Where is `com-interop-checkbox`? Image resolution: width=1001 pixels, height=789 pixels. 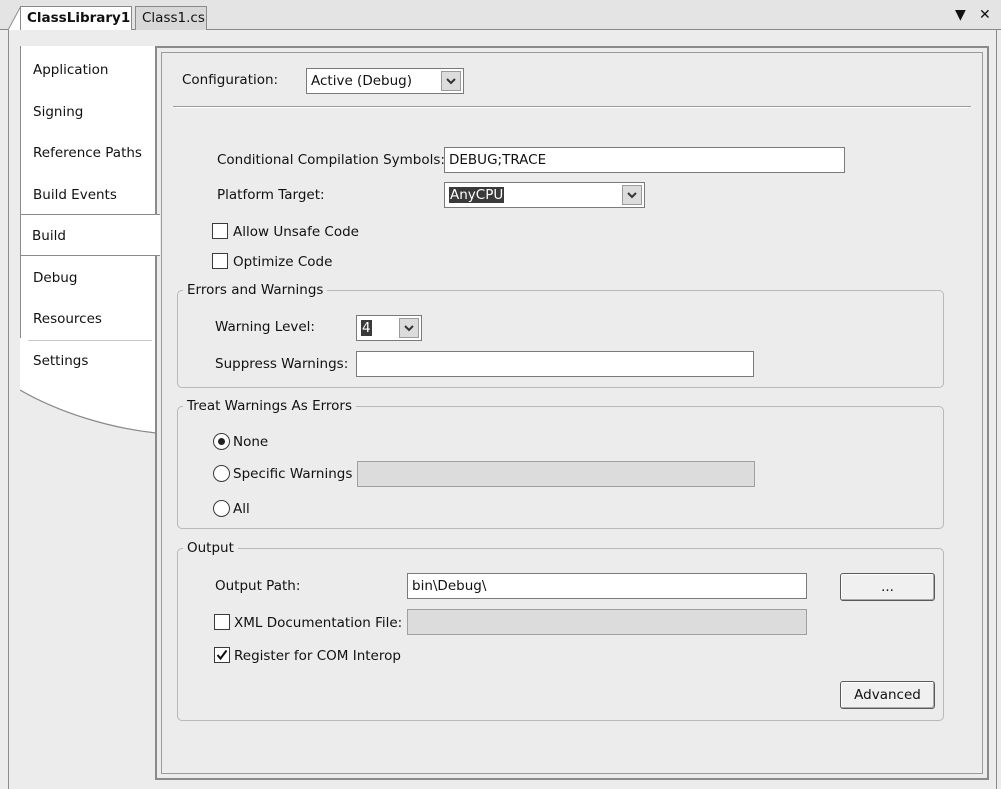 com-interop-checkbox is located at coordinates (222, 655).